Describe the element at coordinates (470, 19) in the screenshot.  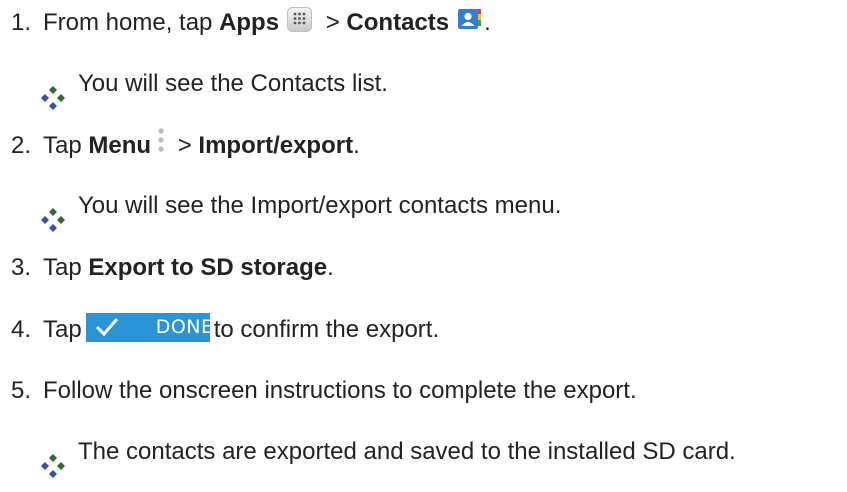
I see `contacts-app-icon` at that location.